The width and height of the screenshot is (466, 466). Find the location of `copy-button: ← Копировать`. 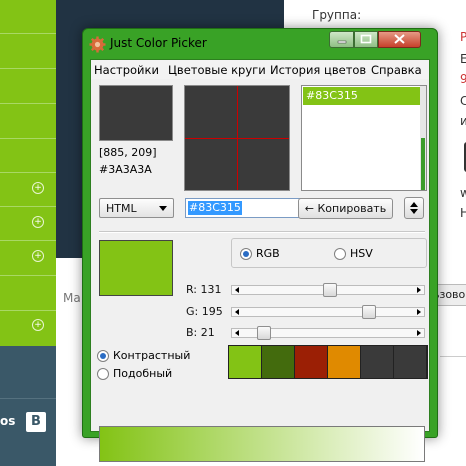

copy-button: ← Копировать is located at coordinates (345, 208).